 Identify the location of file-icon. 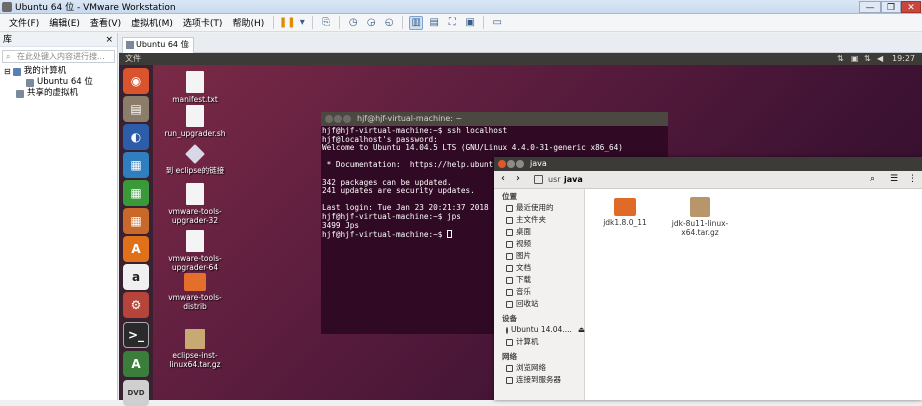
(195, 241).